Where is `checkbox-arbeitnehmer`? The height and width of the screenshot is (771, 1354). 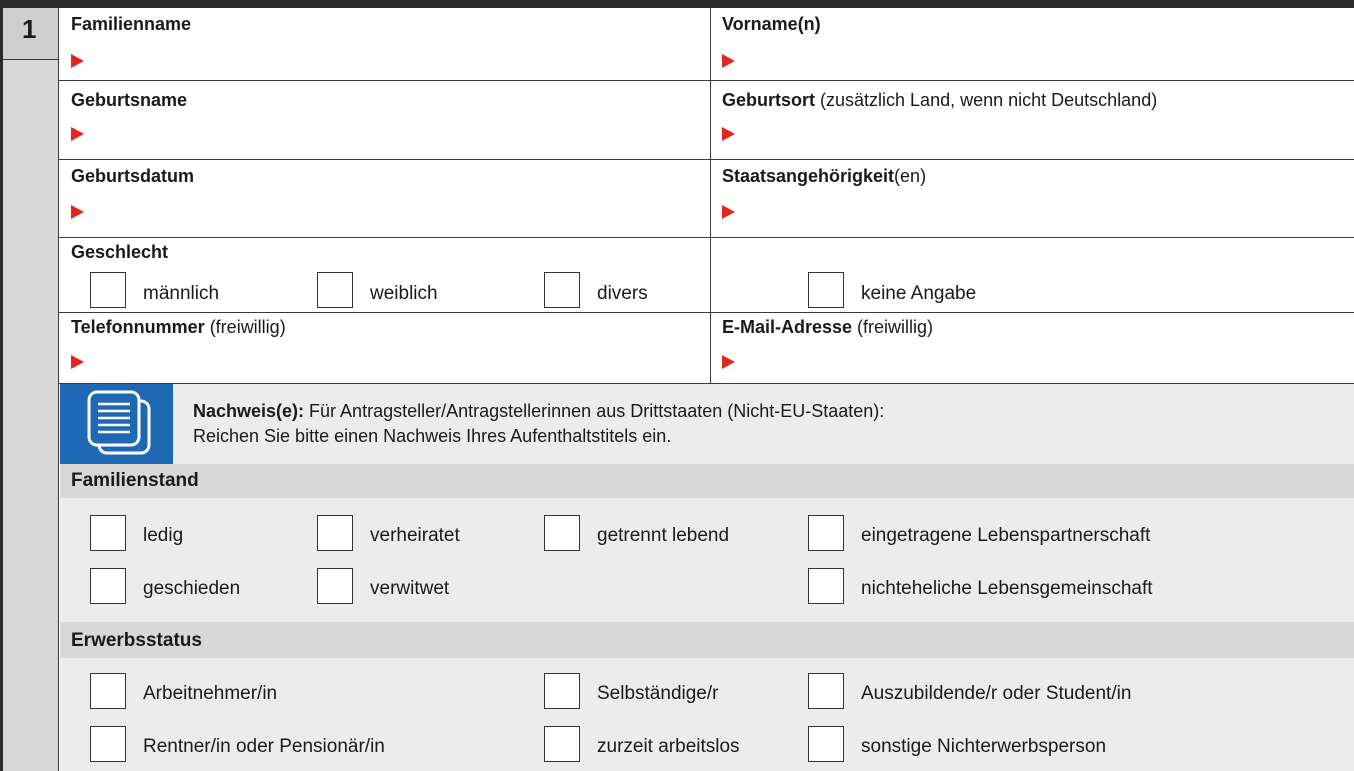 checkbox-arbeitnehmer is located at coordinates (108, 691).